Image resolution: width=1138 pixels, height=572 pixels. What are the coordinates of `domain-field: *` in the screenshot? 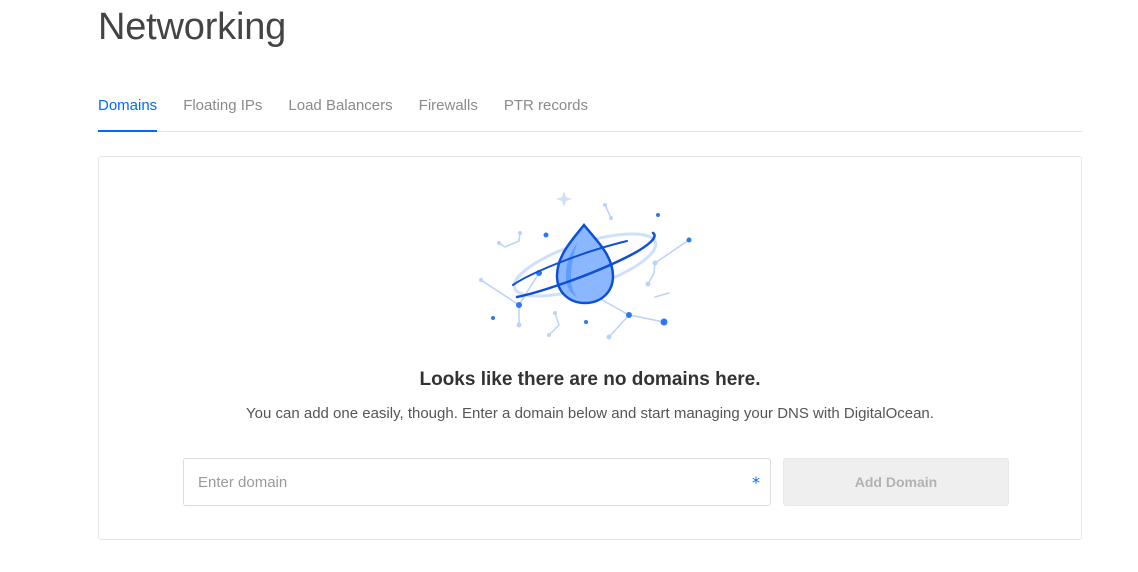 It's located at (477, 482).